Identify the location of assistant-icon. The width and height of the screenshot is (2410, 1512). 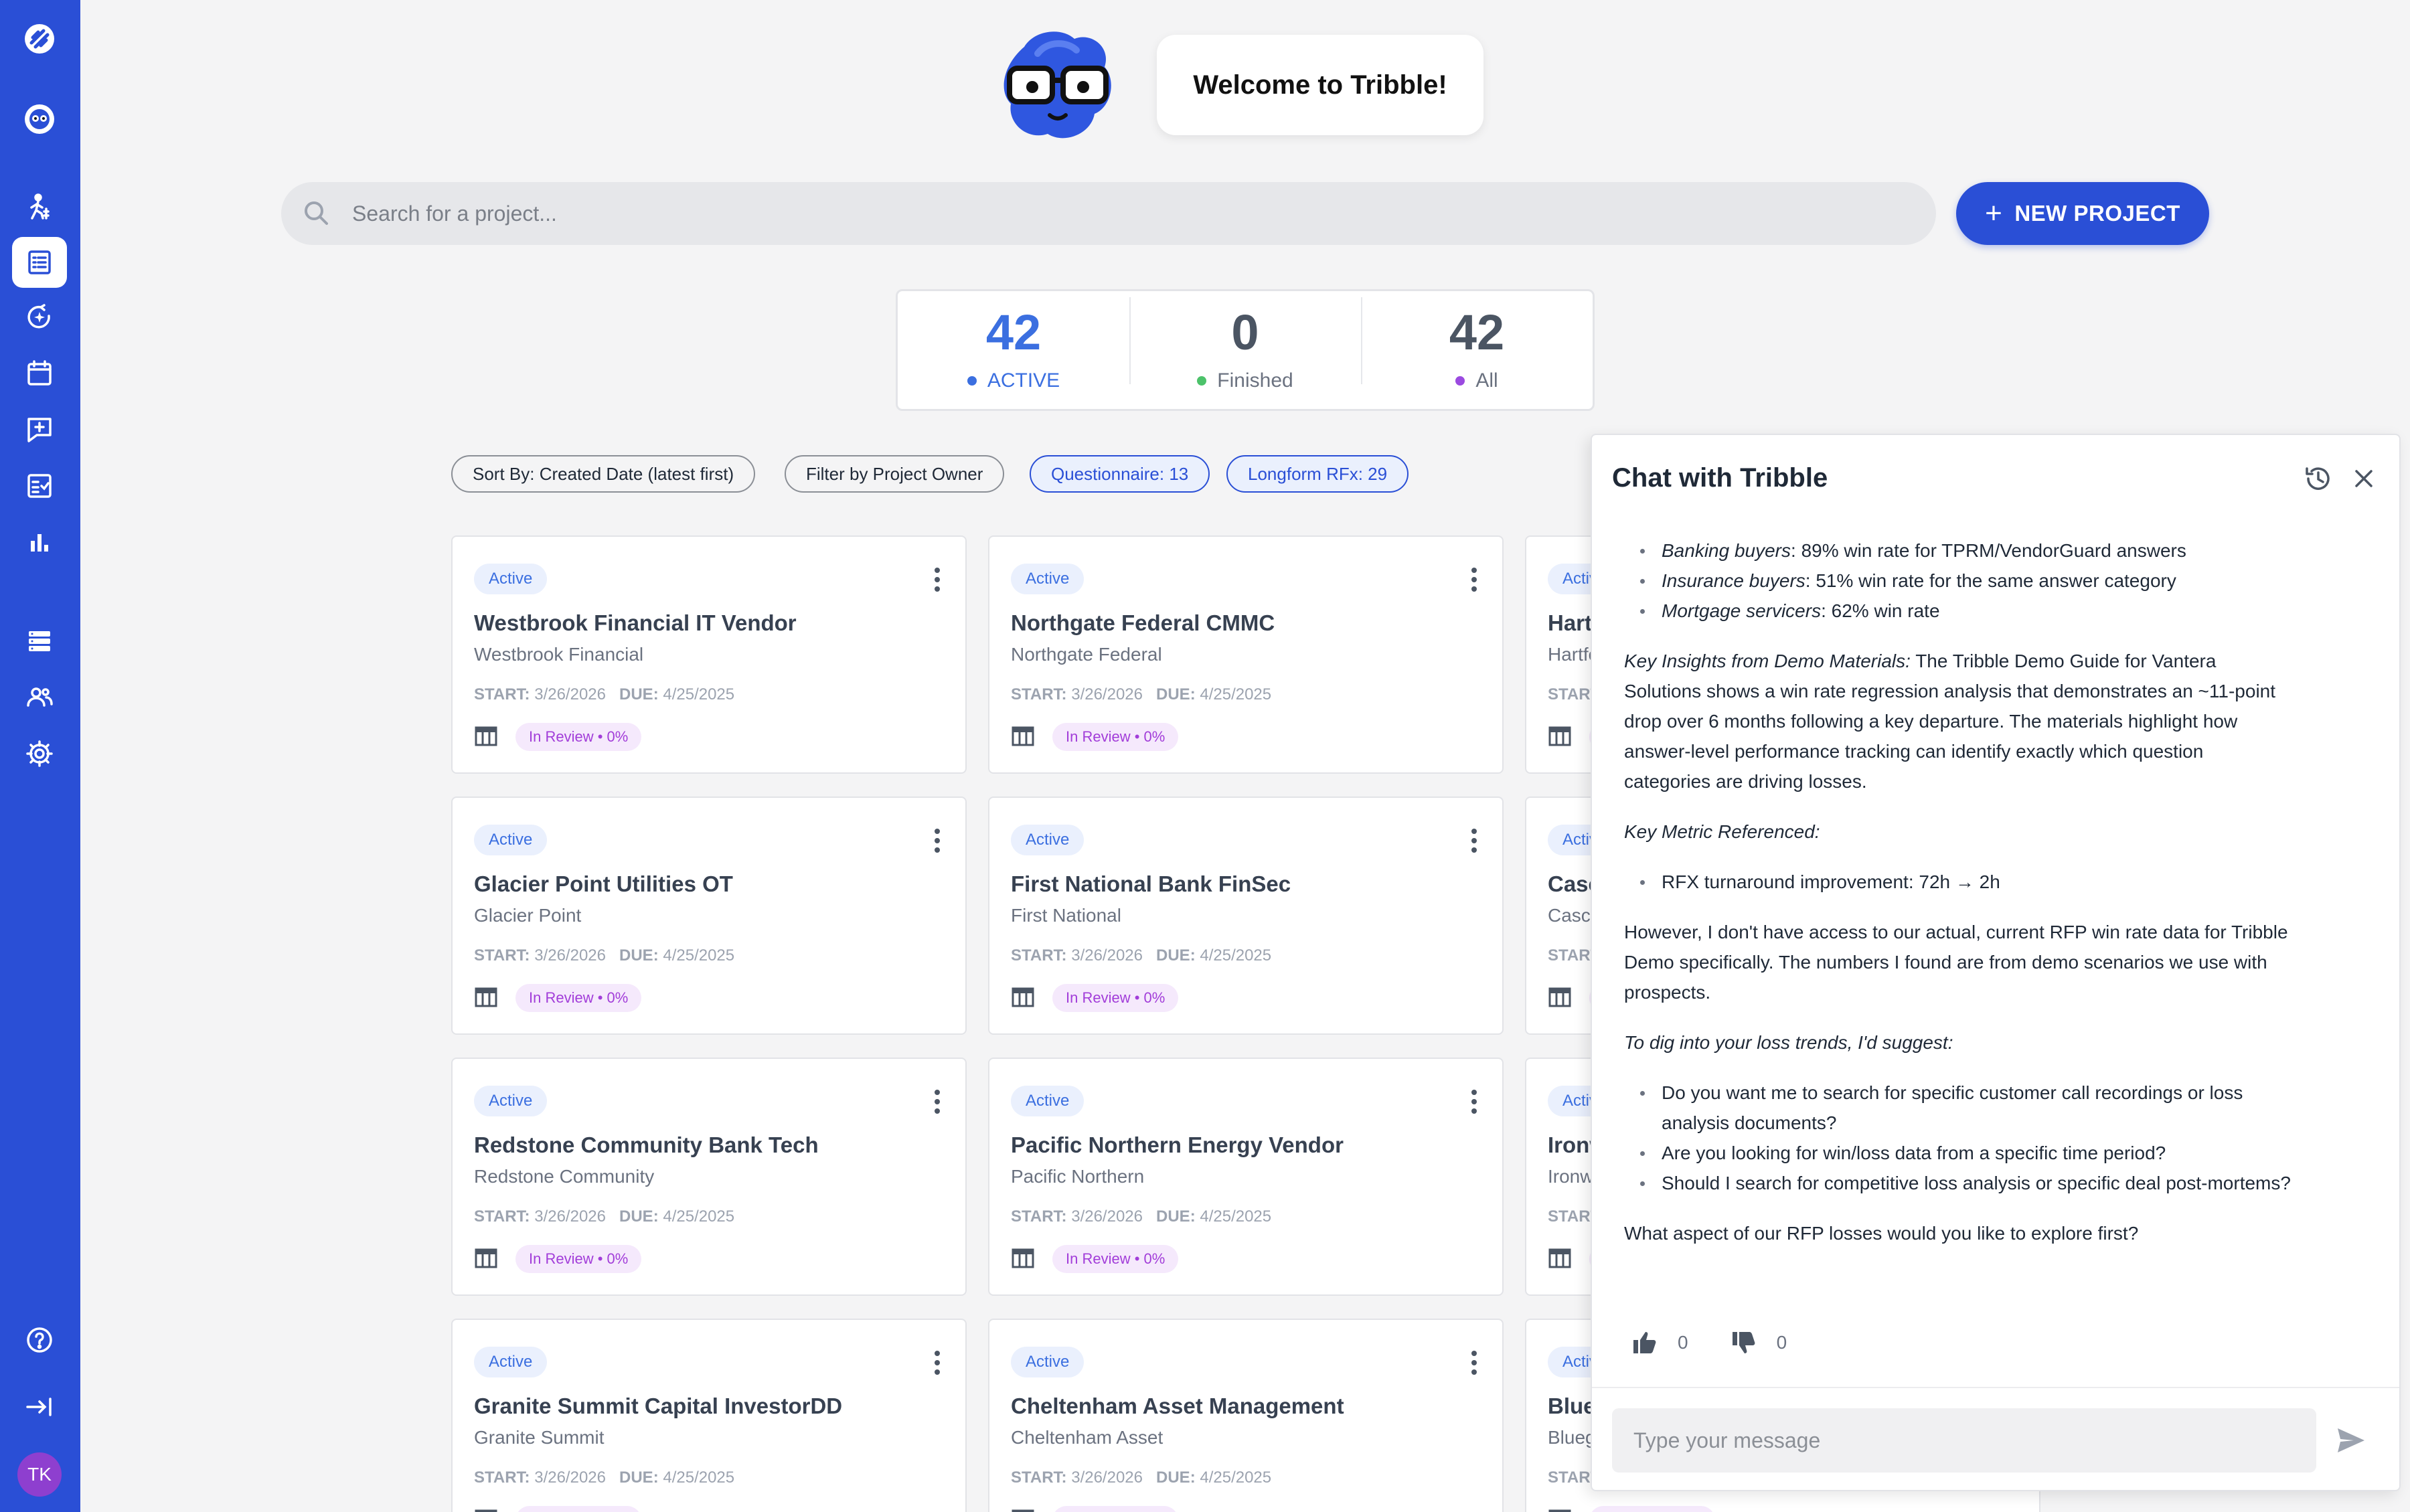
(39, 119).